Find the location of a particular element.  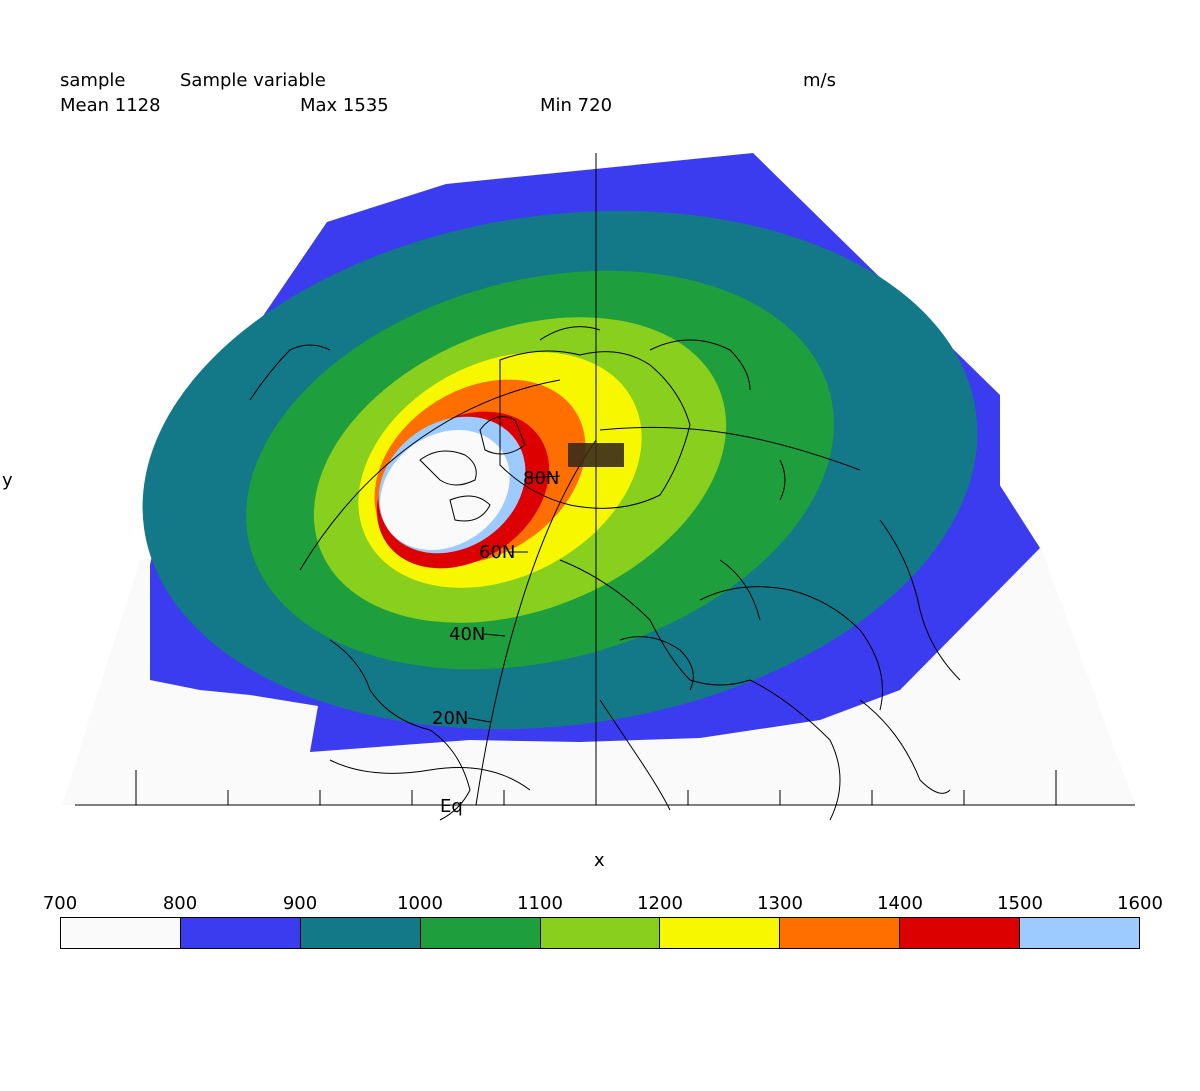

colorbar-tick-label: 800 is located at coordinates (180, 903).